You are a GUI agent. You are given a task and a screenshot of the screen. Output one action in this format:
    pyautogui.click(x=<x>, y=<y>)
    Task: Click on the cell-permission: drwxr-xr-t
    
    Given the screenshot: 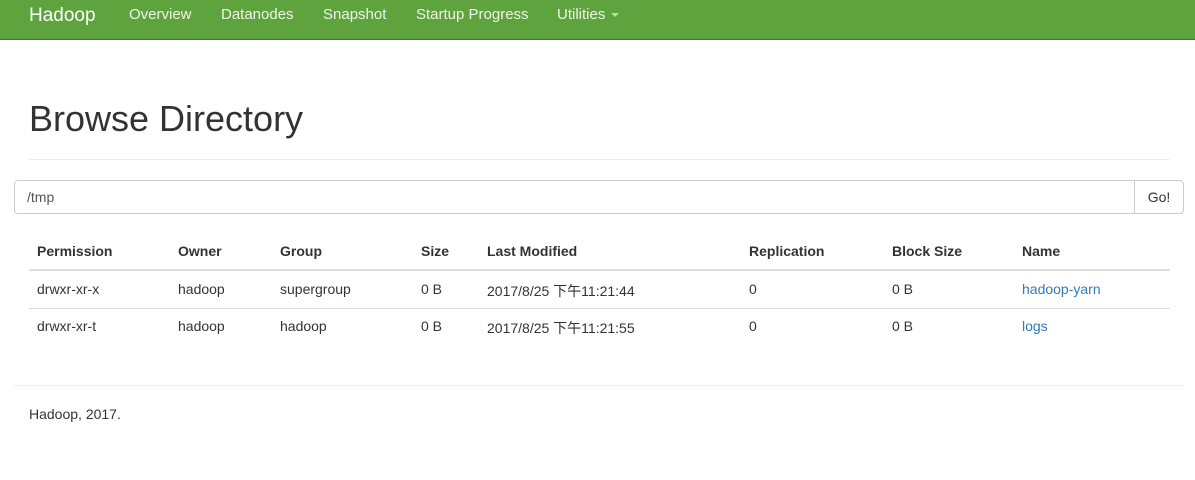 What is the action you would take?
    pyautogui.click(x=67, y=326)
    